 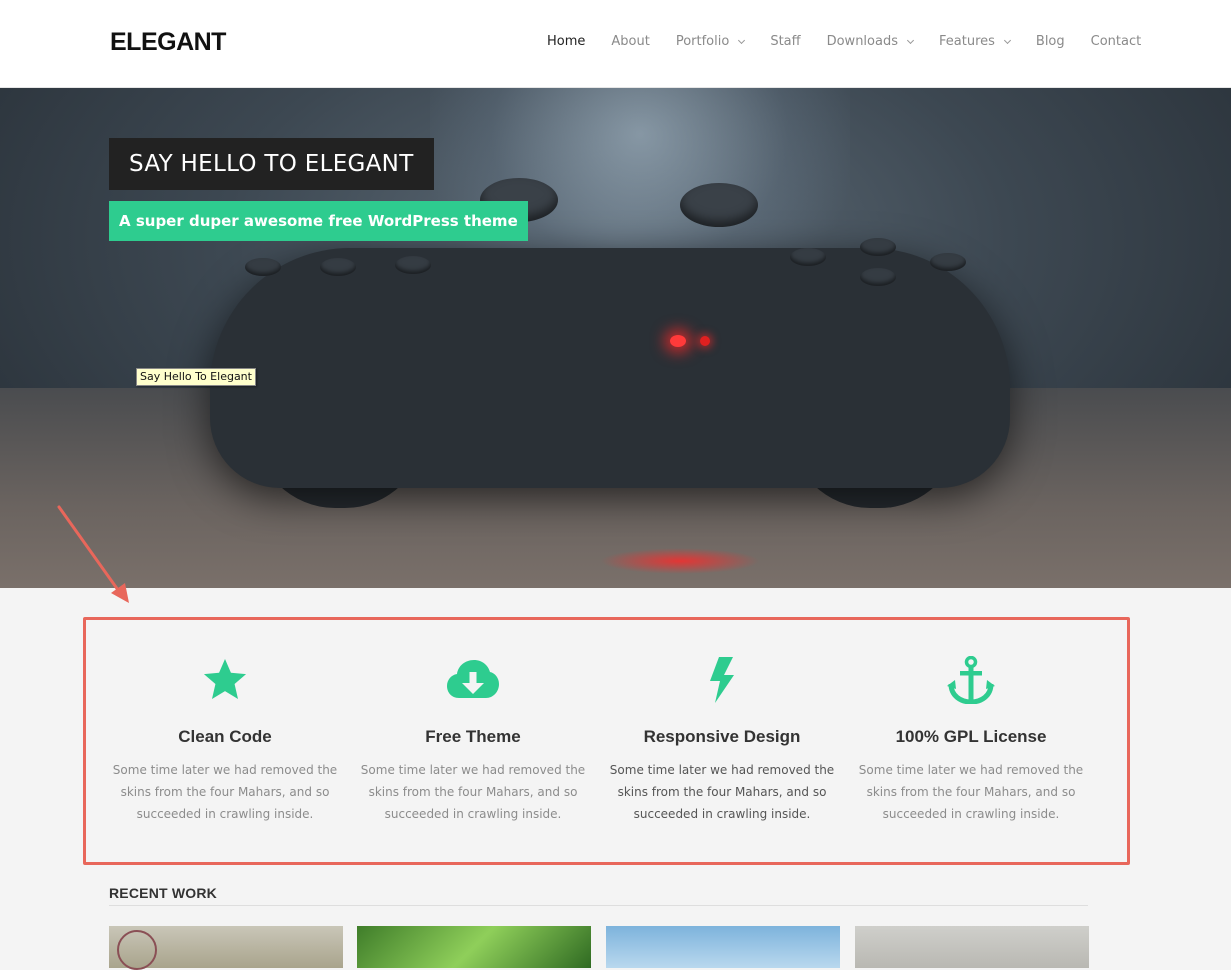 I want to click on led-reflection, so click(x=680, y=561).